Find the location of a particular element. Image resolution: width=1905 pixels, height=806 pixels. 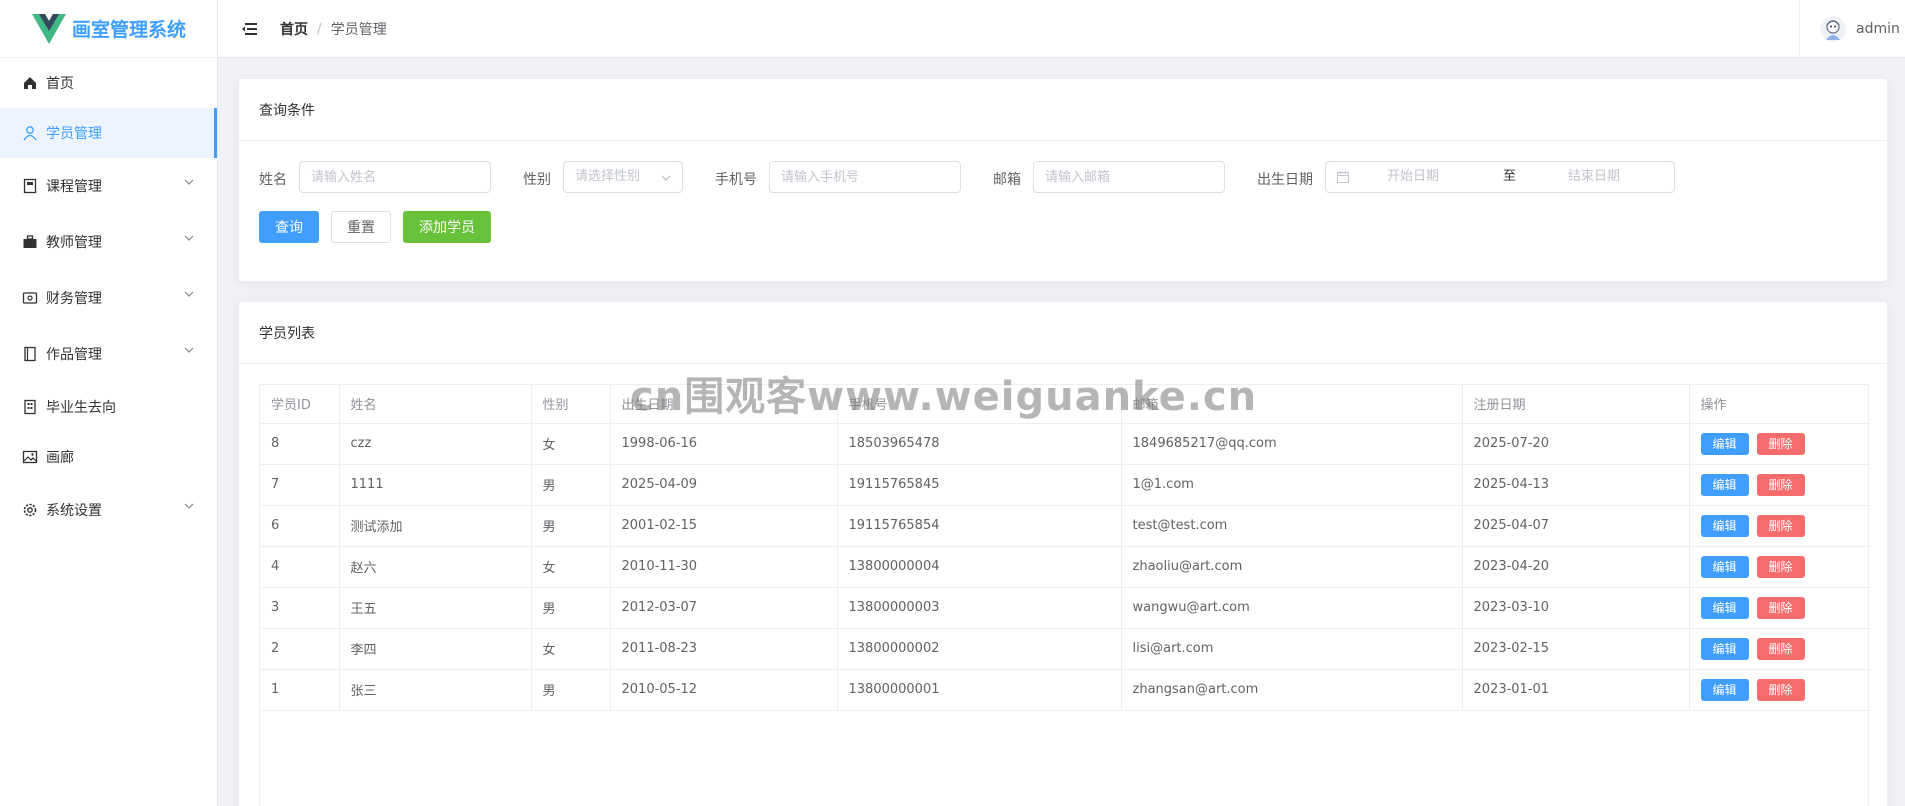

birth-date-range: 开始日期 至 结束日期 is located at coordinates (1500, 177).